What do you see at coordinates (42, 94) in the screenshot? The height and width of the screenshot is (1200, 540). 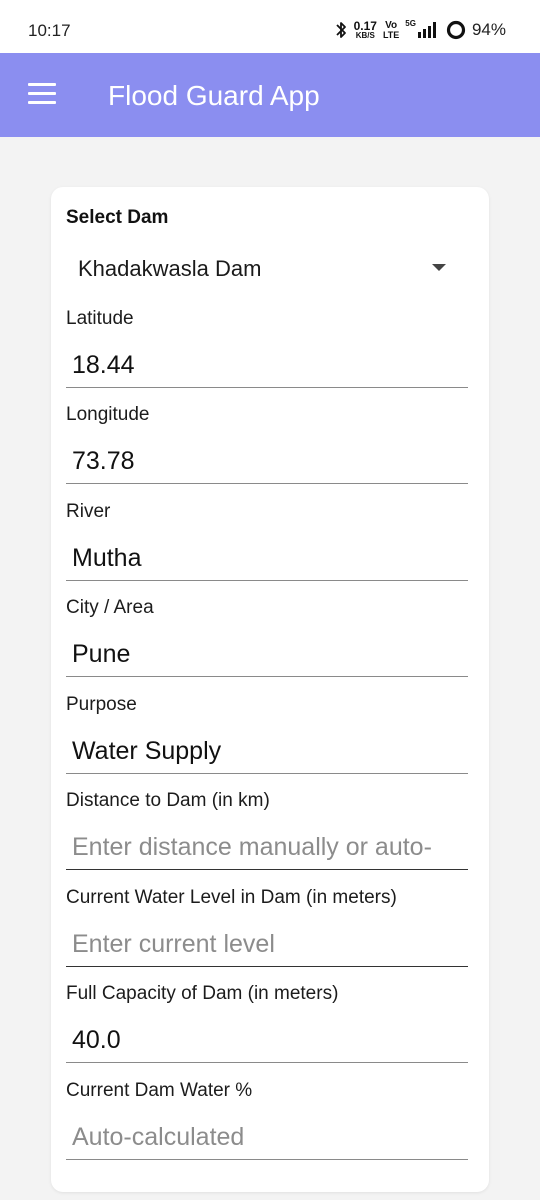 I see `hamburger-menu-icon` at bounding box center [42, 94].